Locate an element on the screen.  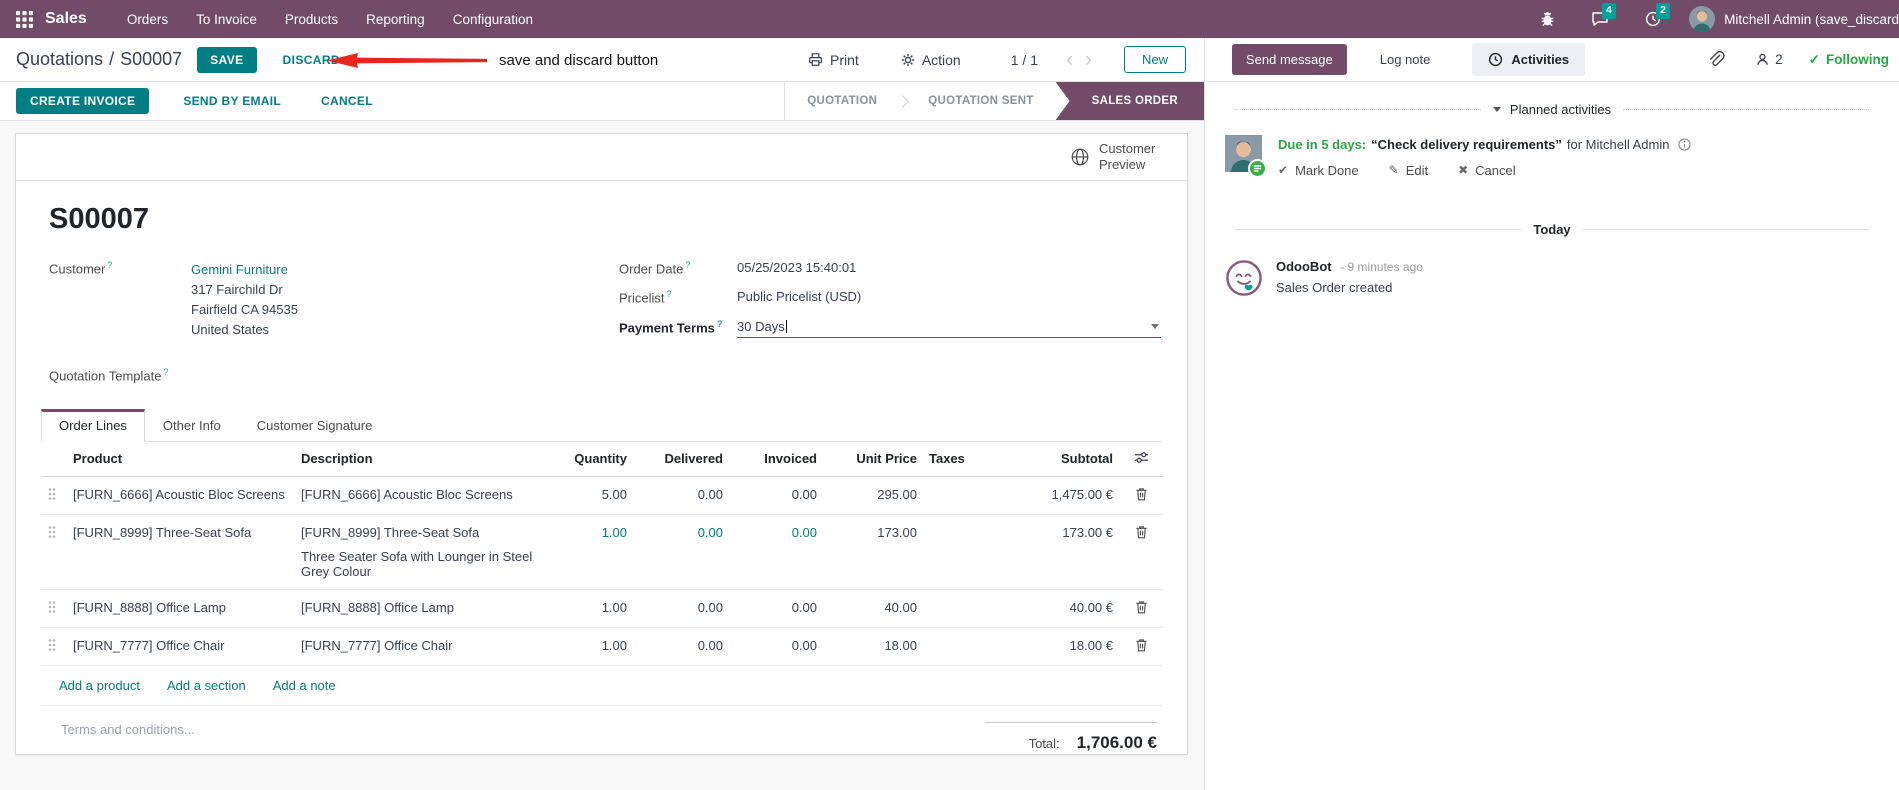
customer-link: Gemini Furniture is located at coordinates (239, 269).